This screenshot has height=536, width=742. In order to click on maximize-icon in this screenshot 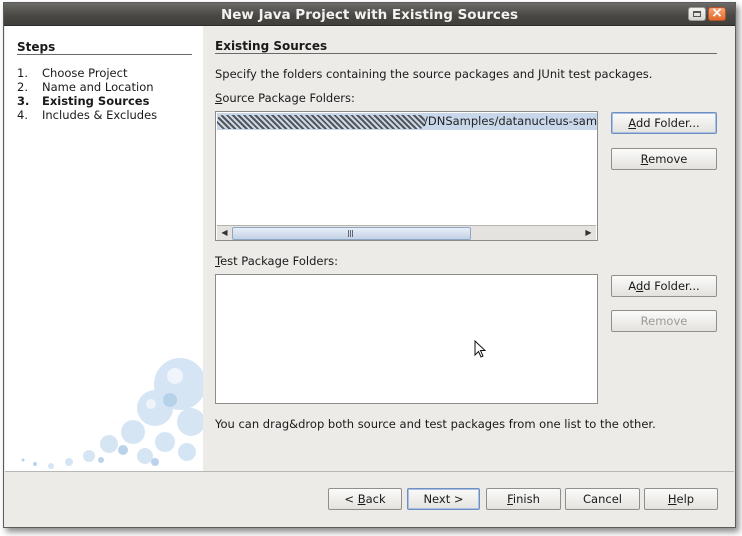, I will do `click(697, 14)`.